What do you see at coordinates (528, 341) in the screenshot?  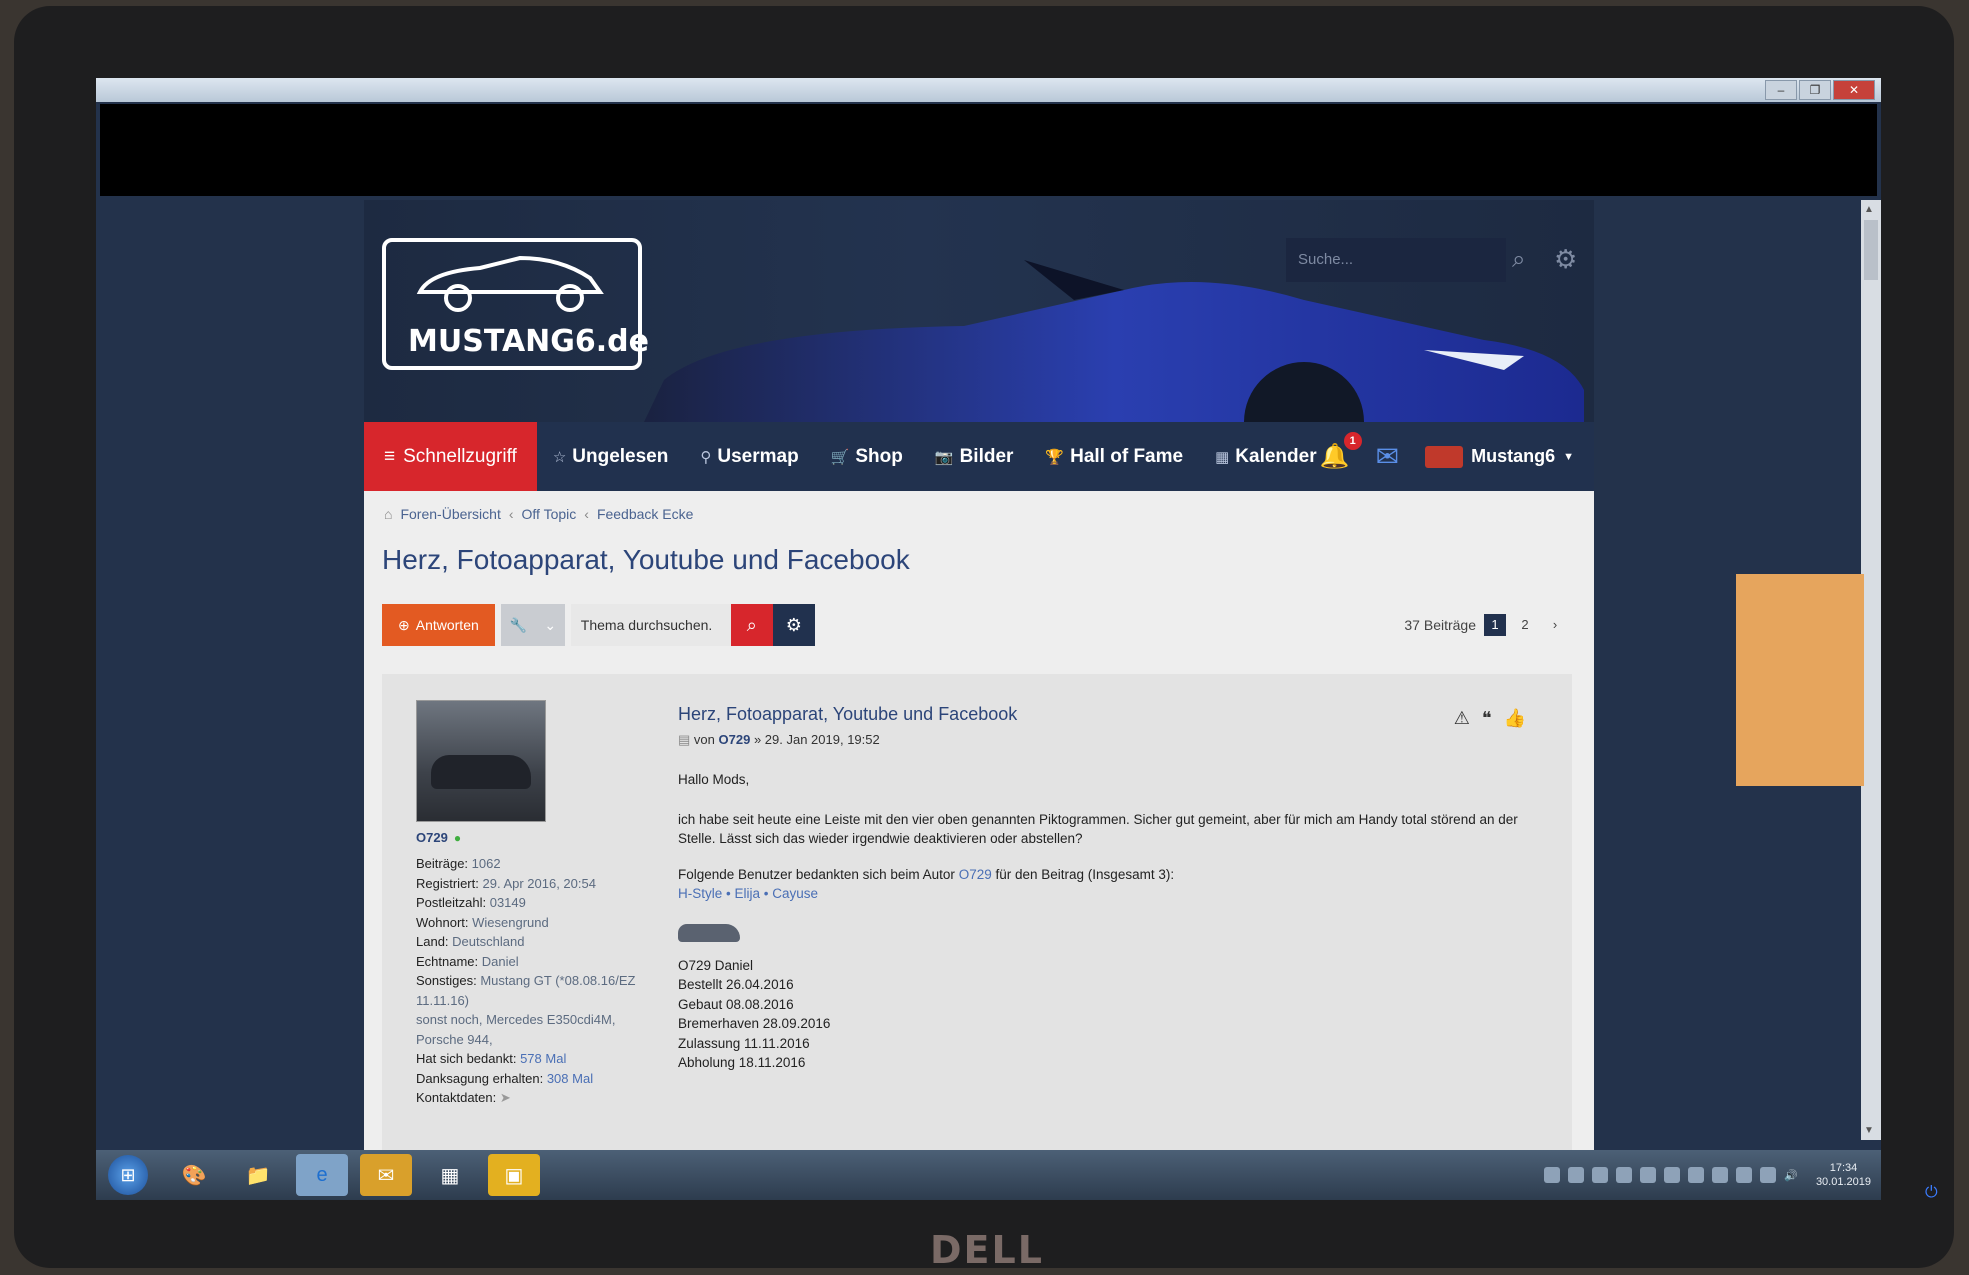 I see `logo-text: MUSTANG6.de` at bounding box center [528, 341].